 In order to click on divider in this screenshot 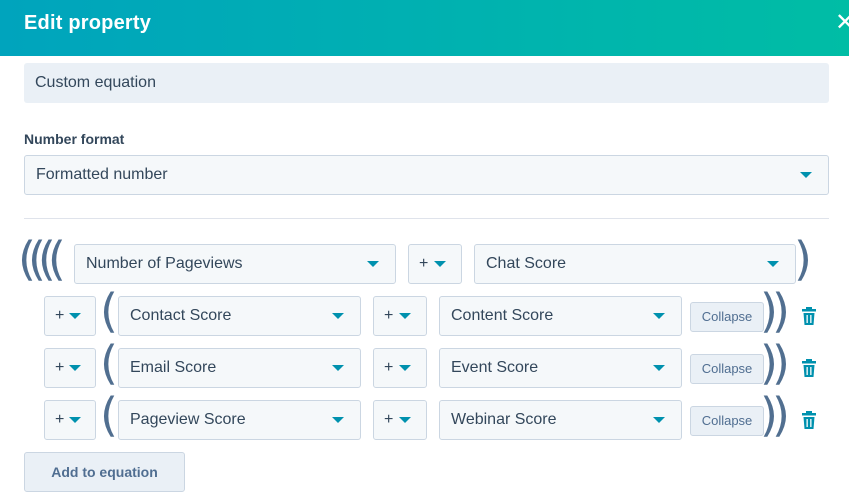, I will do `click(426, 218)`.